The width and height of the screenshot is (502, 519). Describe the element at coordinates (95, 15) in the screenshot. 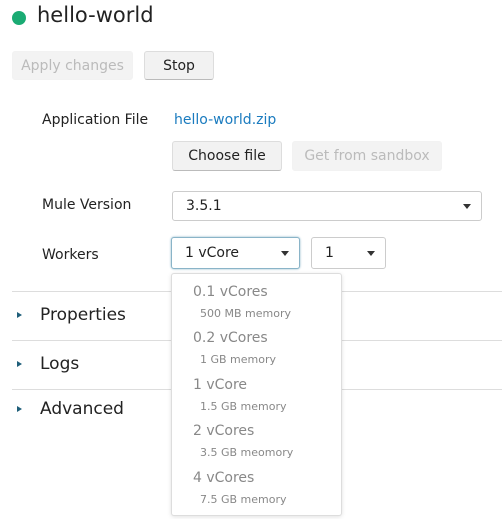

I see `page-title: hello-world` at that location.